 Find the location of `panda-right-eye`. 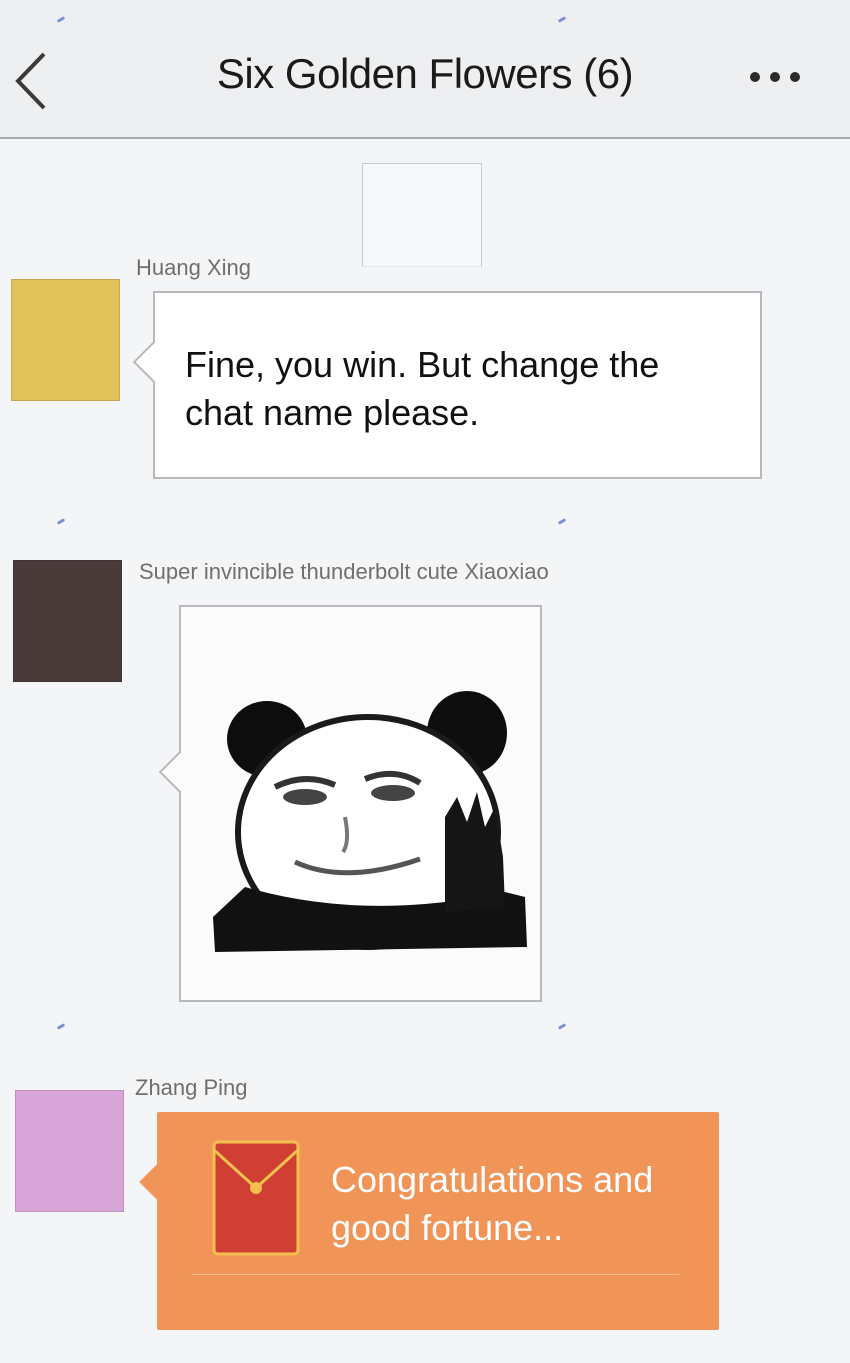

panda-right-eye is located at coordinates (393, 793).